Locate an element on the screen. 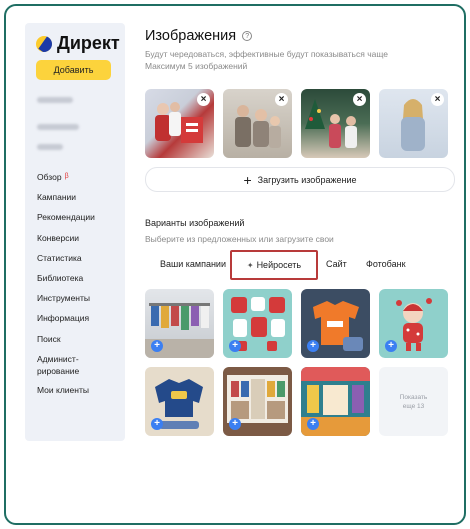 This screenshot has height=529, width=470. direct-logo-icon is located at coordinates (44, 43).